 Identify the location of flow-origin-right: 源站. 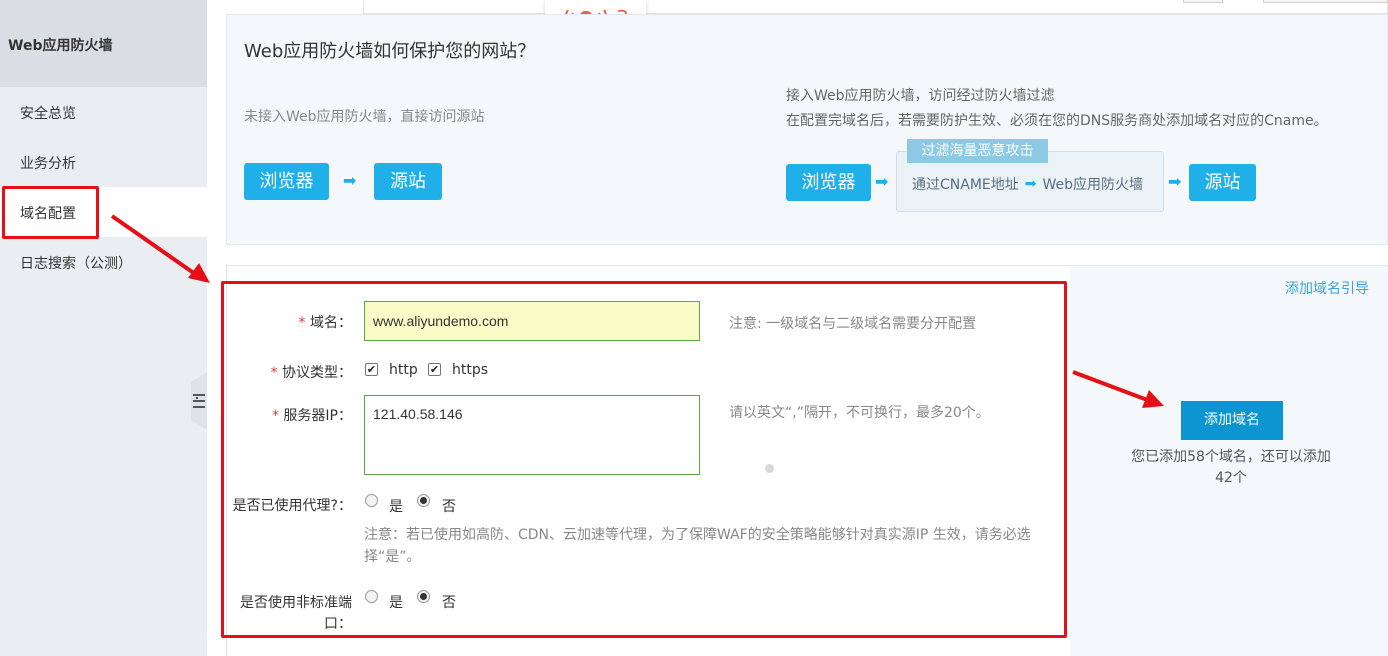
(1222, 182).